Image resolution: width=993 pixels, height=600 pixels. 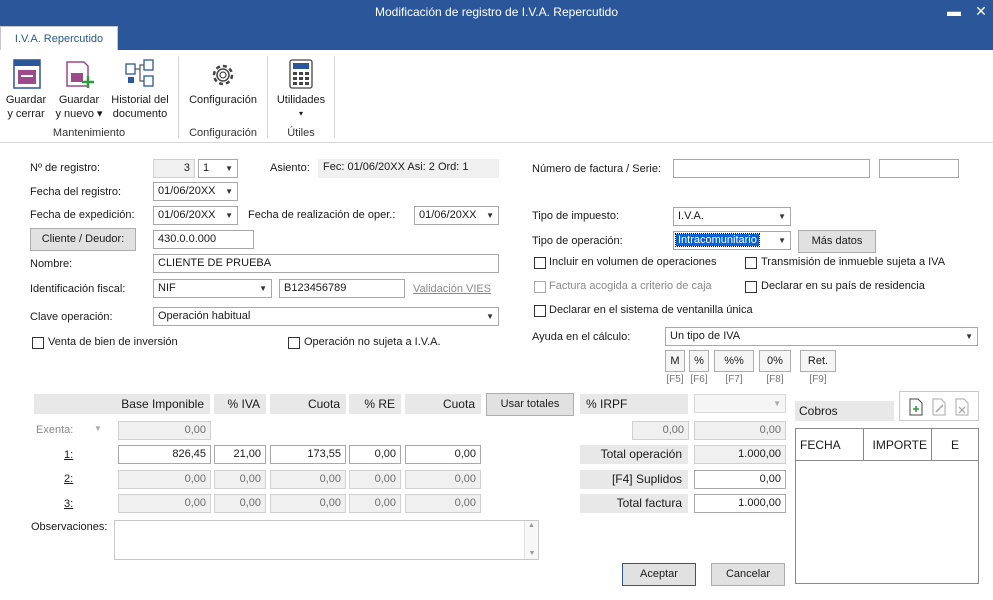 What do you see at coordinates (675, 361) in the screenshot?
I see `calc-m-button: M` at bounding box center [675, 361].